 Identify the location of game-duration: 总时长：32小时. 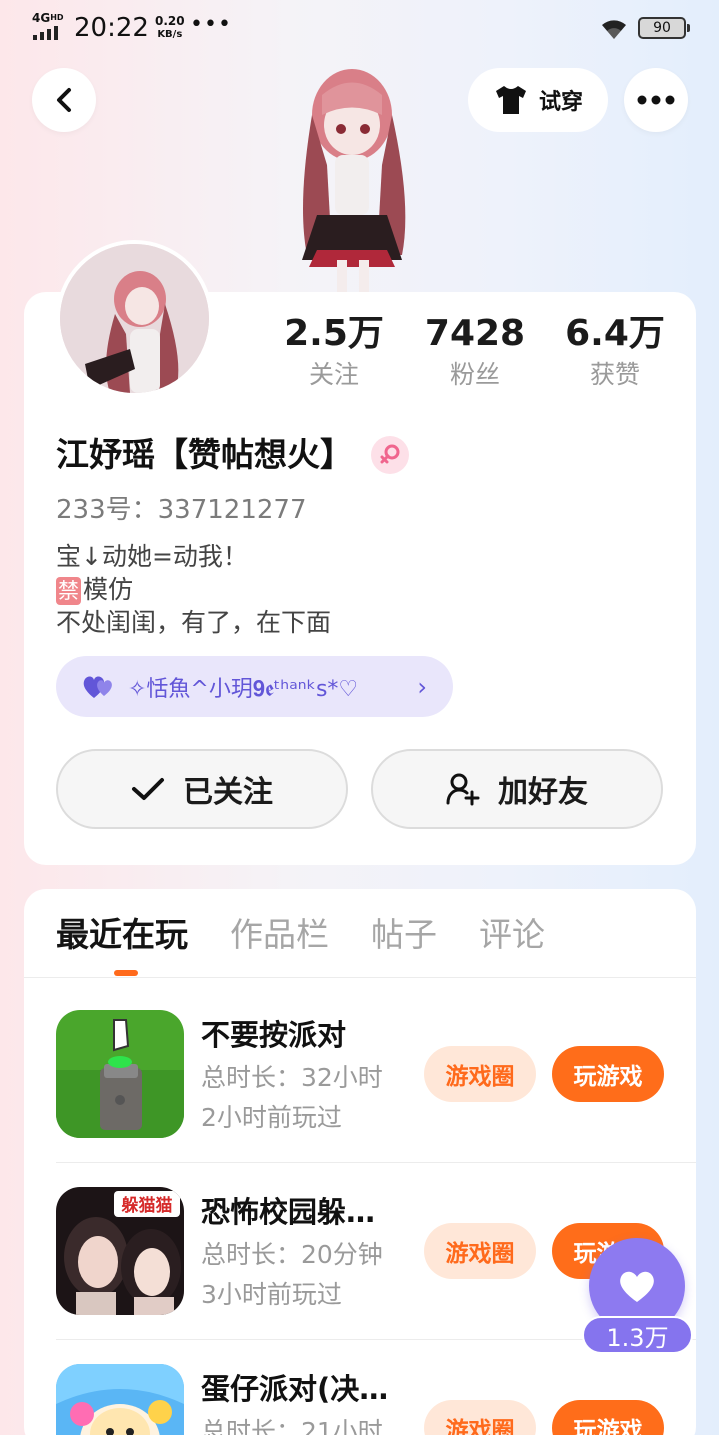
(292, 1077).